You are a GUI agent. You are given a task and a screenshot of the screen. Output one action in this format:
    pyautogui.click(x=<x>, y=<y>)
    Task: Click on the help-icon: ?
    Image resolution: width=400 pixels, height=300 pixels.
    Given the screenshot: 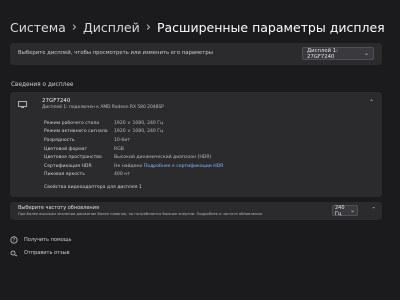 What is the action you would take?
    pyautogui.click(x=14, y=240)
    